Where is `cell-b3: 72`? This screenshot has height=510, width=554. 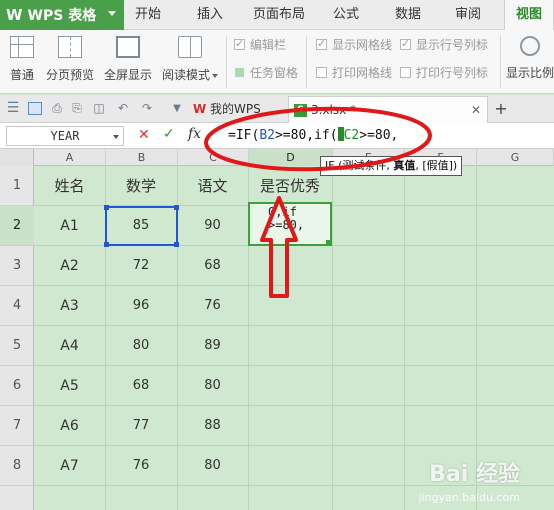 cell-b3: 72 is located at coordinates (141, 266).